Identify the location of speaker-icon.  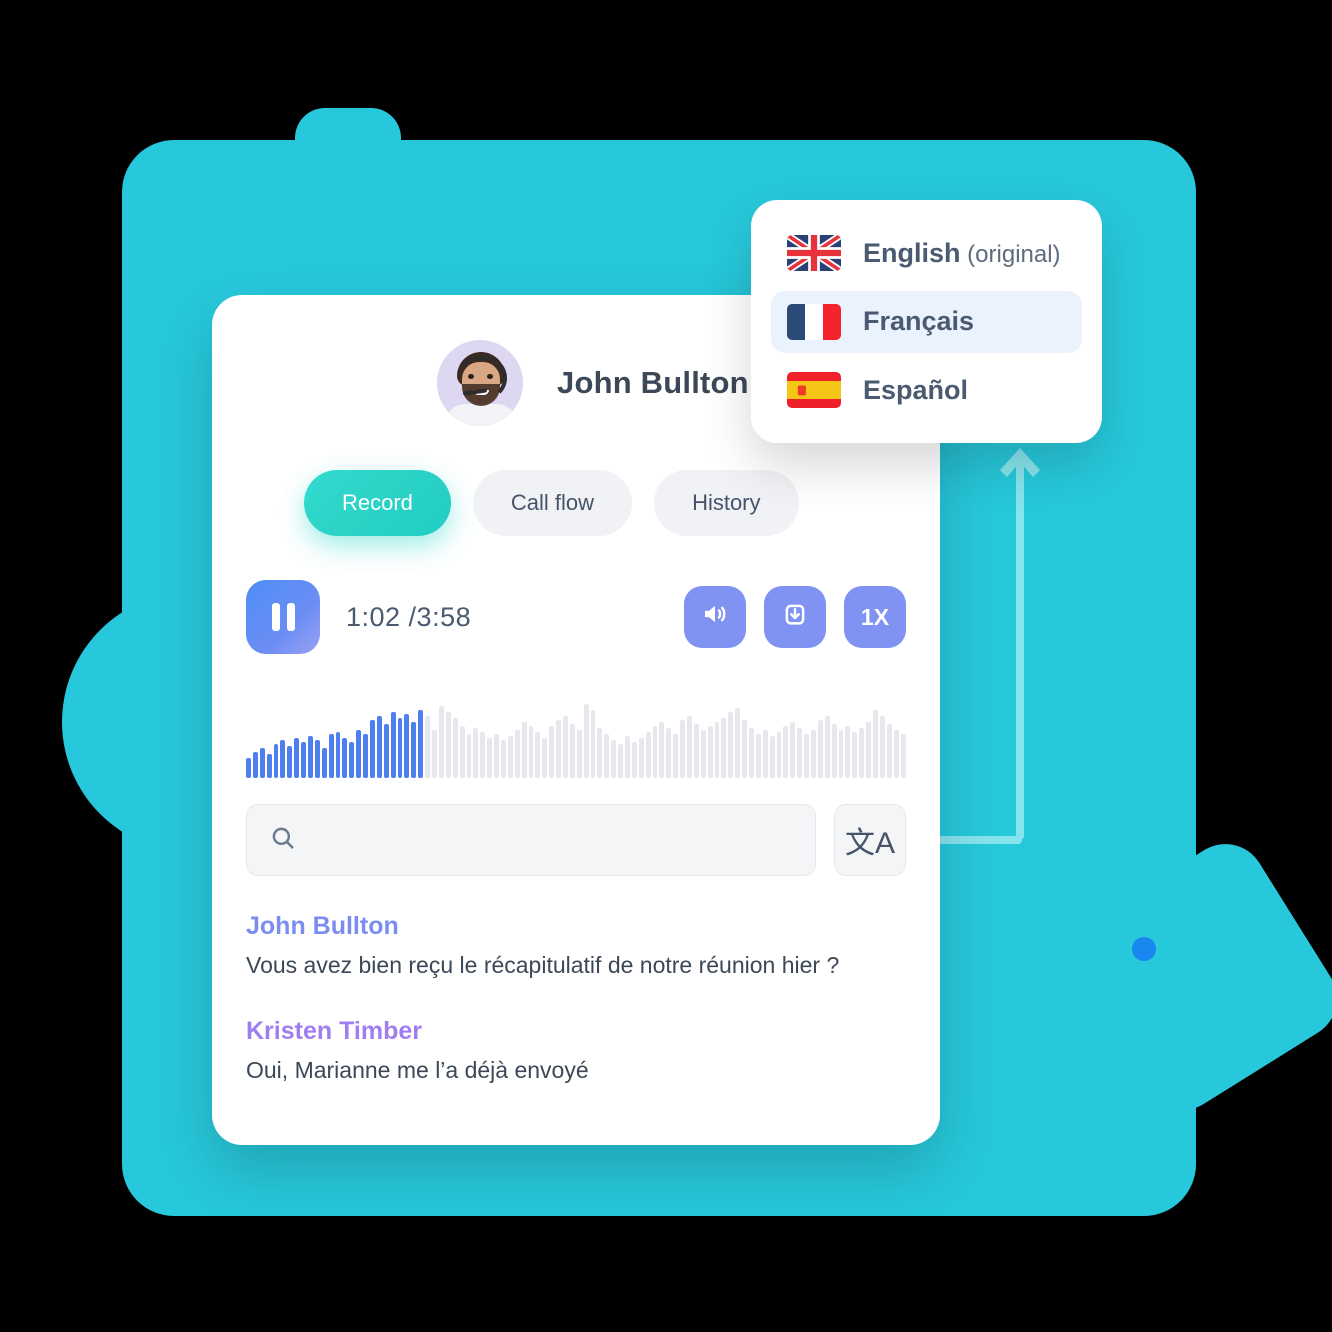
(715, 617).